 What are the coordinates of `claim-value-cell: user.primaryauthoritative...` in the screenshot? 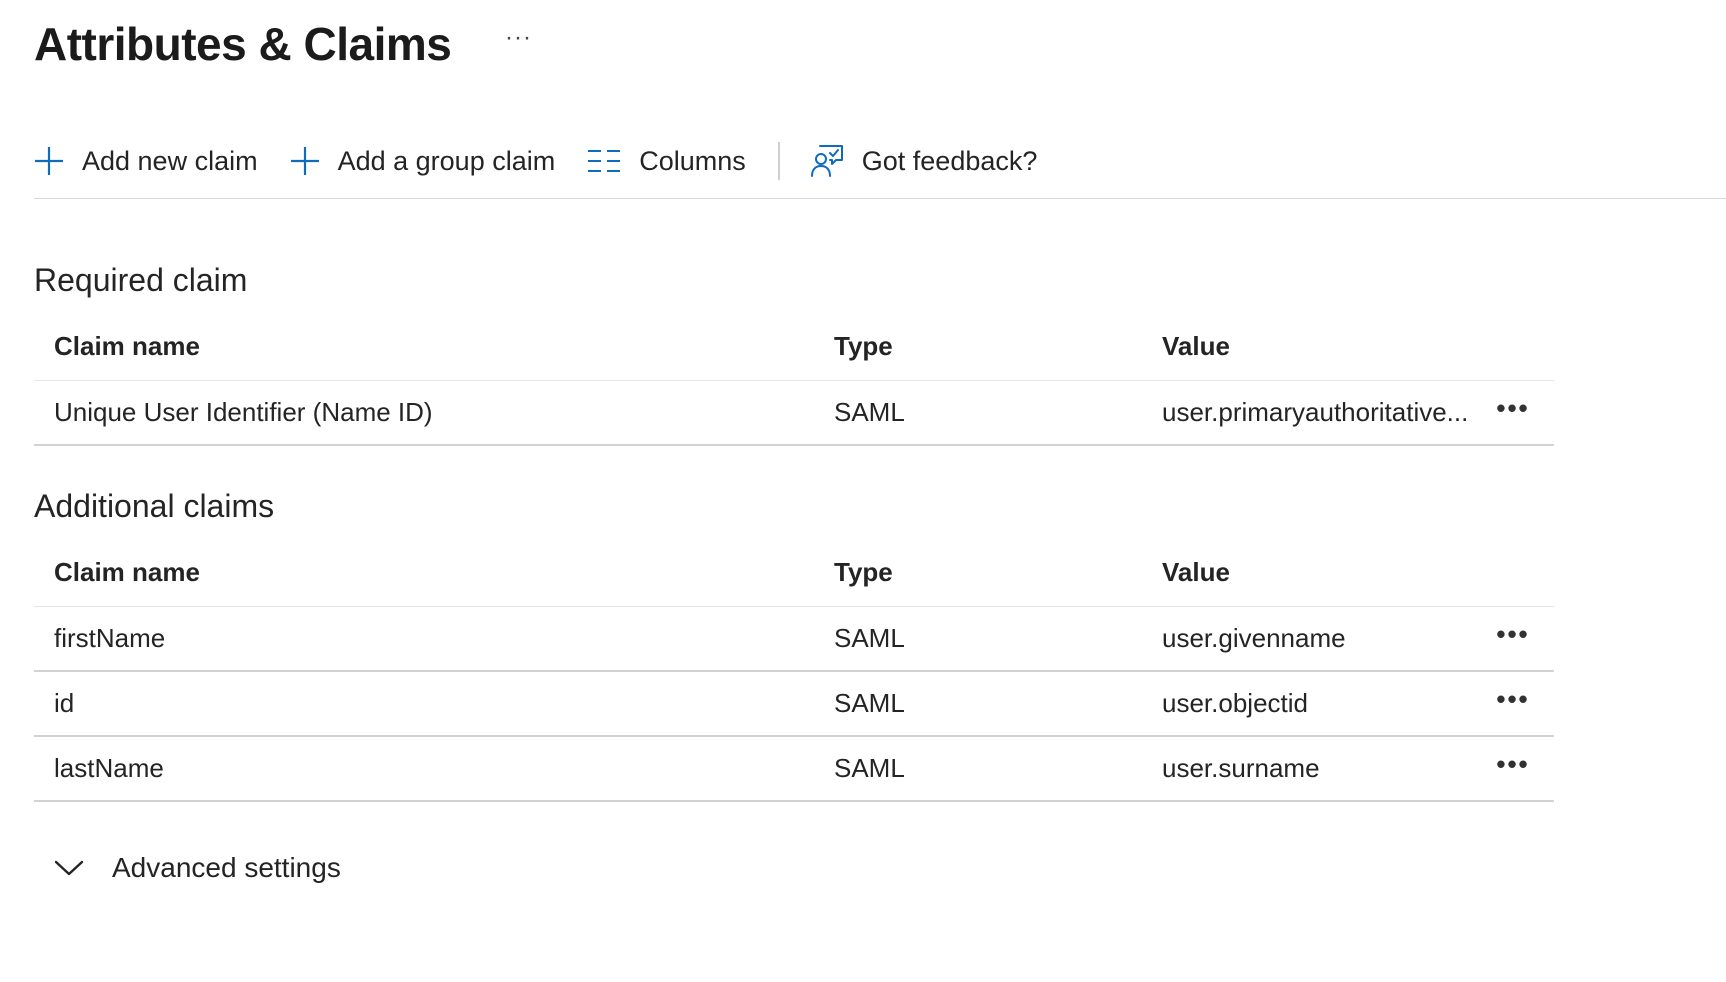 It's located at (1317, 413).